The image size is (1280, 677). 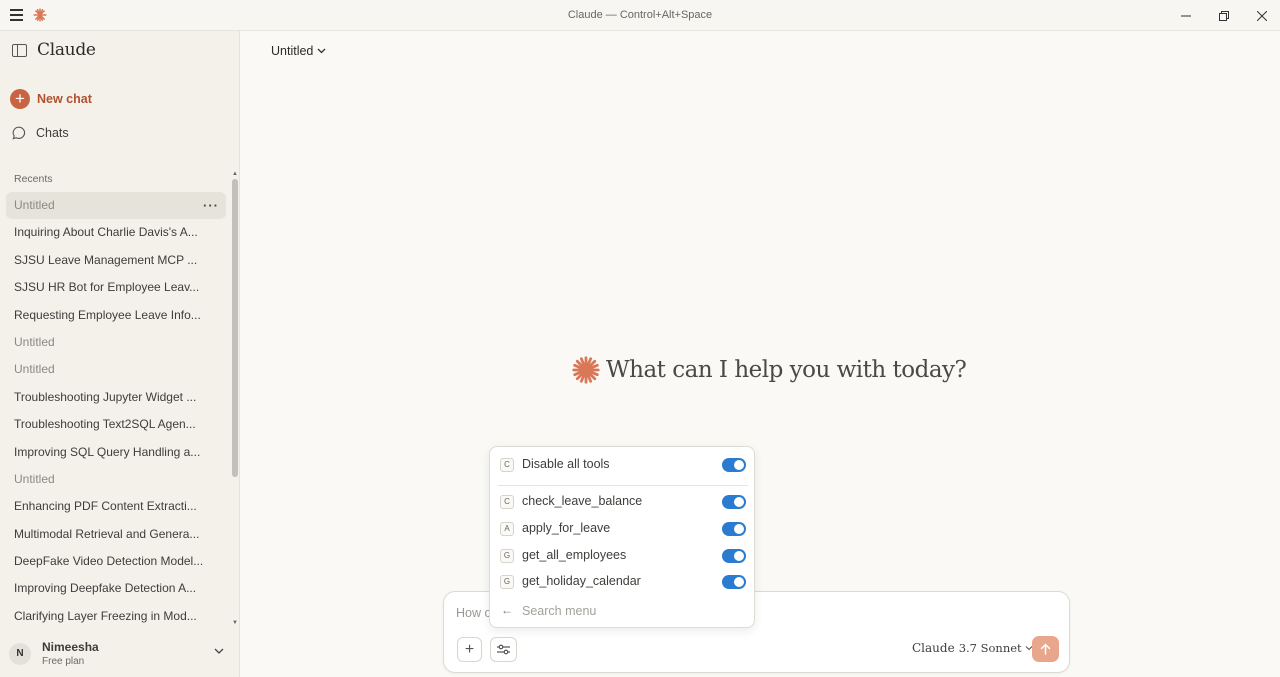 I want to click on user-name: Nimeesha, so click(x=70, y=647).